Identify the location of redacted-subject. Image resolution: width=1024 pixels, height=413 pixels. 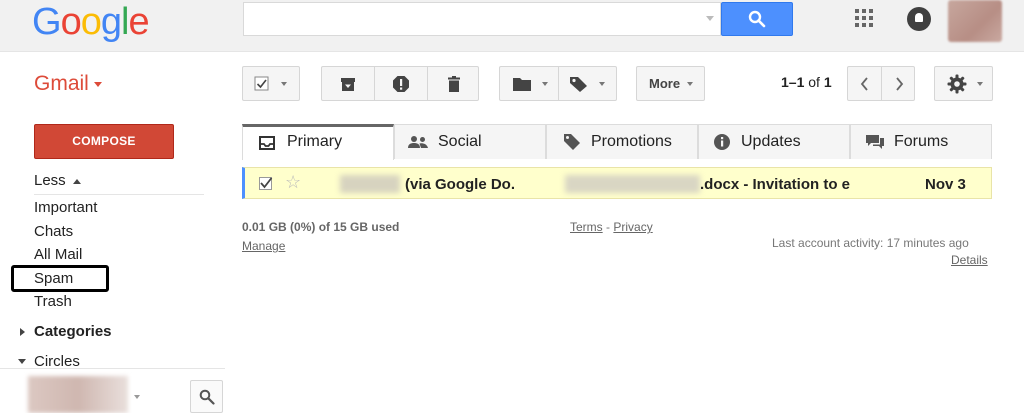
(632, 184).